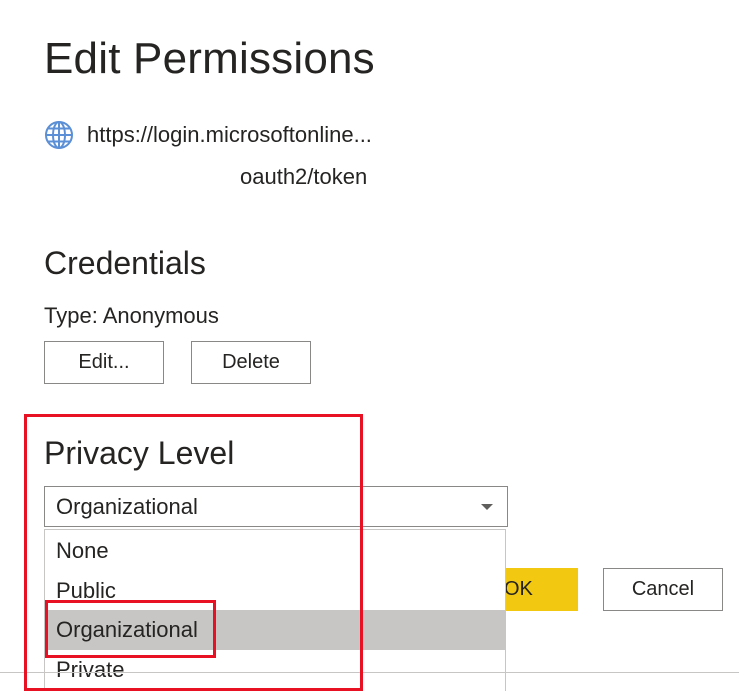 The width and height of the screenshot is (739, 691). What do you see at coordinates (275, 551) in the screenshot?
I see `privacy-option-none: None` at bounding box center [275, 551].